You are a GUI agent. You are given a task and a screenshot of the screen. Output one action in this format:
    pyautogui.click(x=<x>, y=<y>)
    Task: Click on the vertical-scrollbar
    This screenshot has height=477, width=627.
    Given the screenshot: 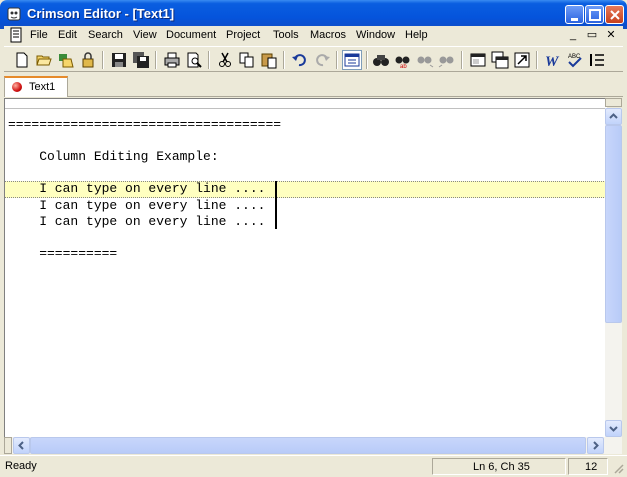 What is the action you would take?
    pyautogui.click(x=613, y=272)
    